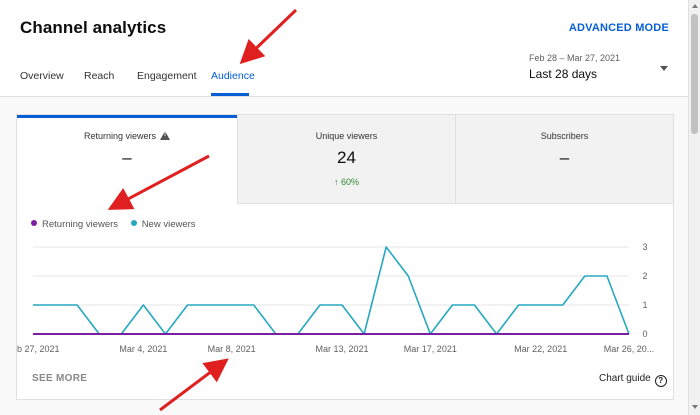  I want to click on scroll-down-arrow-icon, so click(695, 407).